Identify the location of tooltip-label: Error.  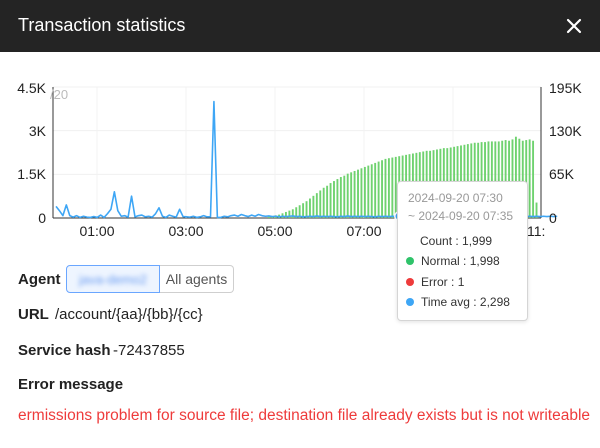
(434, 282).